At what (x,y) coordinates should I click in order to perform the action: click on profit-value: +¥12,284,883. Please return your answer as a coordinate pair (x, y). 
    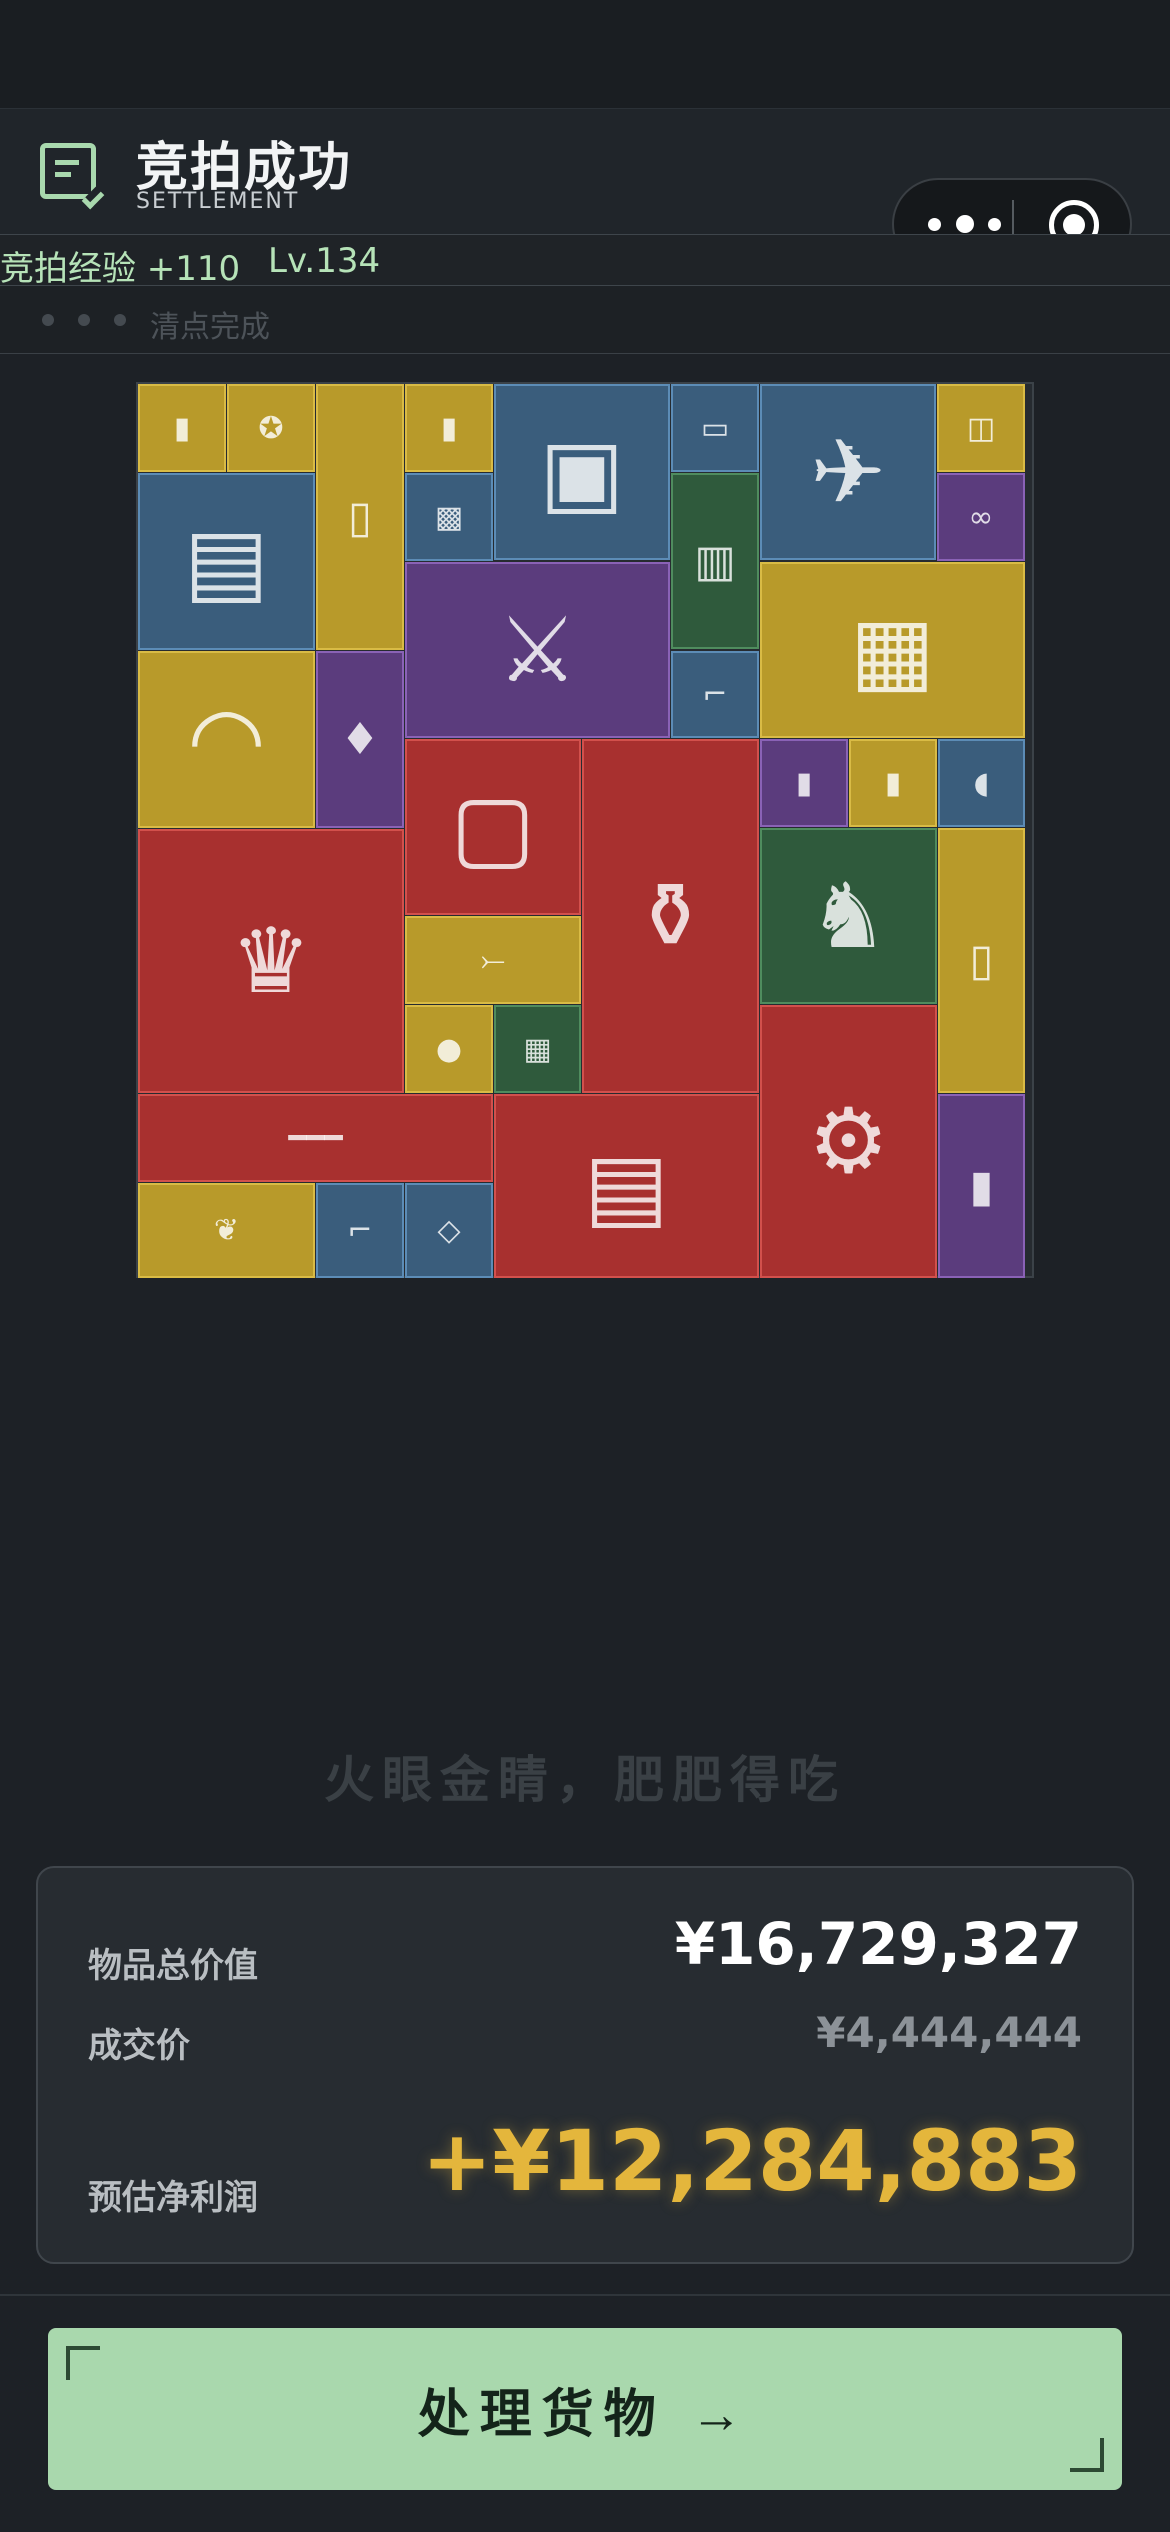
    Looking at the image, I should click on (751, 2161).